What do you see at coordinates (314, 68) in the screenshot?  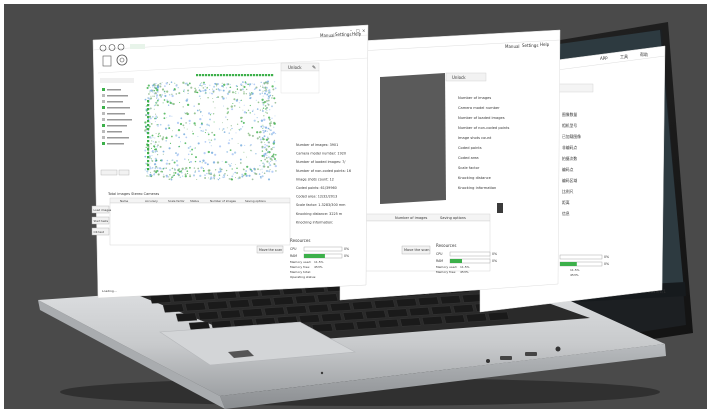 I see `pencil-icon: ✎` at bounding box center [314, 68].